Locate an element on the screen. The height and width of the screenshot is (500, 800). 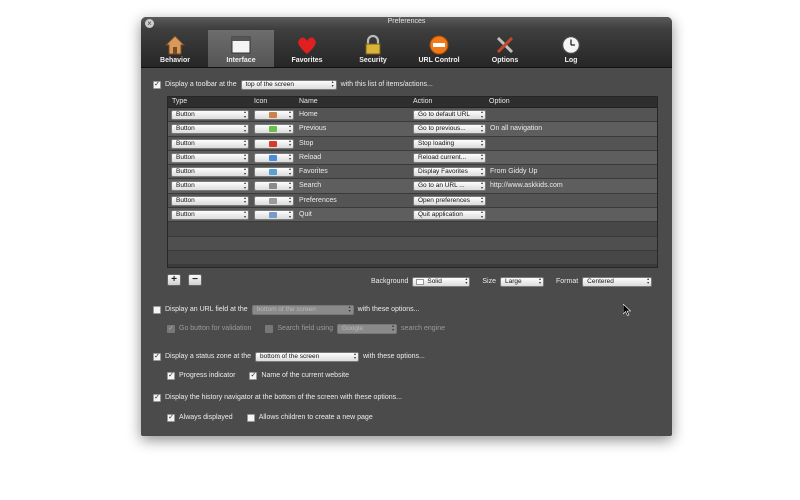
header-action: Action is located at coordinates (423, 101).